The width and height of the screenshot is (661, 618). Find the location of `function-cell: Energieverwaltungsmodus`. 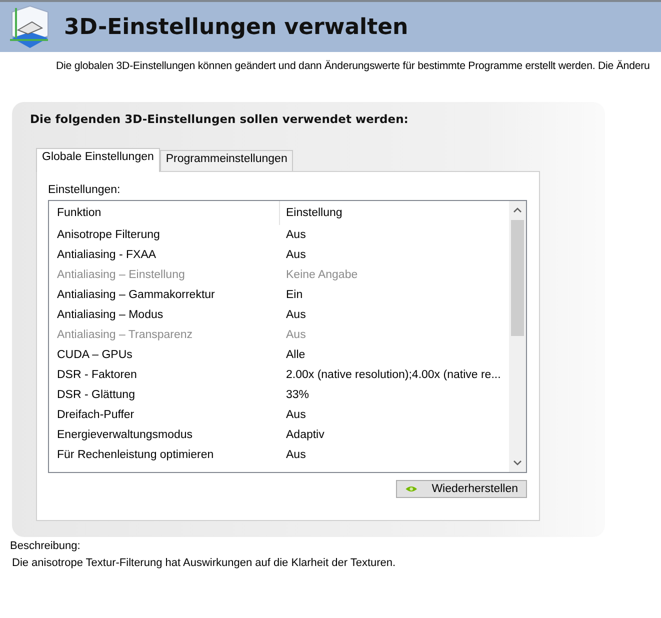

function-cell: Energieverwaltungsmodus is located at coordinates (164, 435).